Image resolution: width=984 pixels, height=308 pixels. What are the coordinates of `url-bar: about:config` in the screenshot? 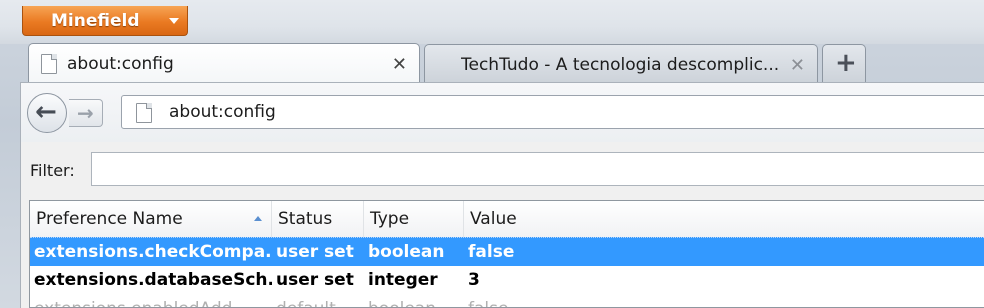 It's located at (552, 112).